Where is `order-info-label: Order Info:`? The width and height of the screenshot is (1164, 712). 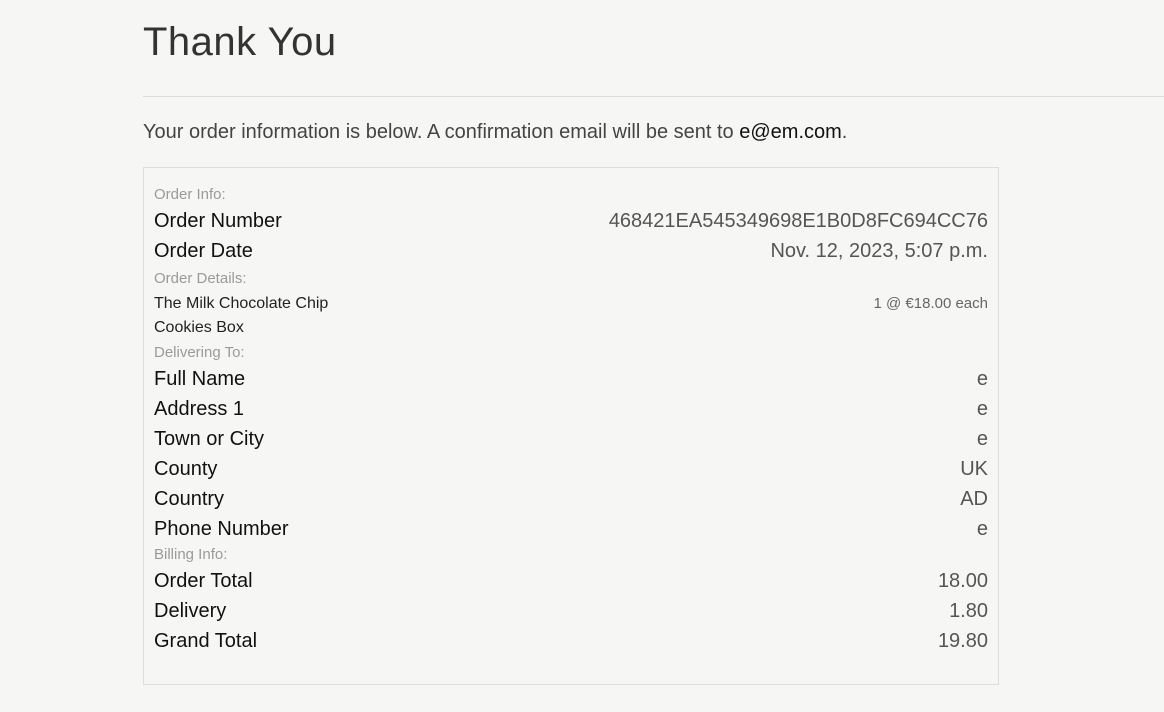 order-info-label: Order Info: is located at coordinates (190, 194).